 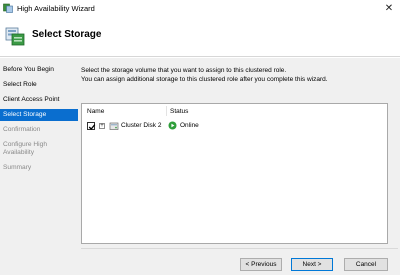 I want to click on cluster-wizard-icon, so click(x=8, y=8).